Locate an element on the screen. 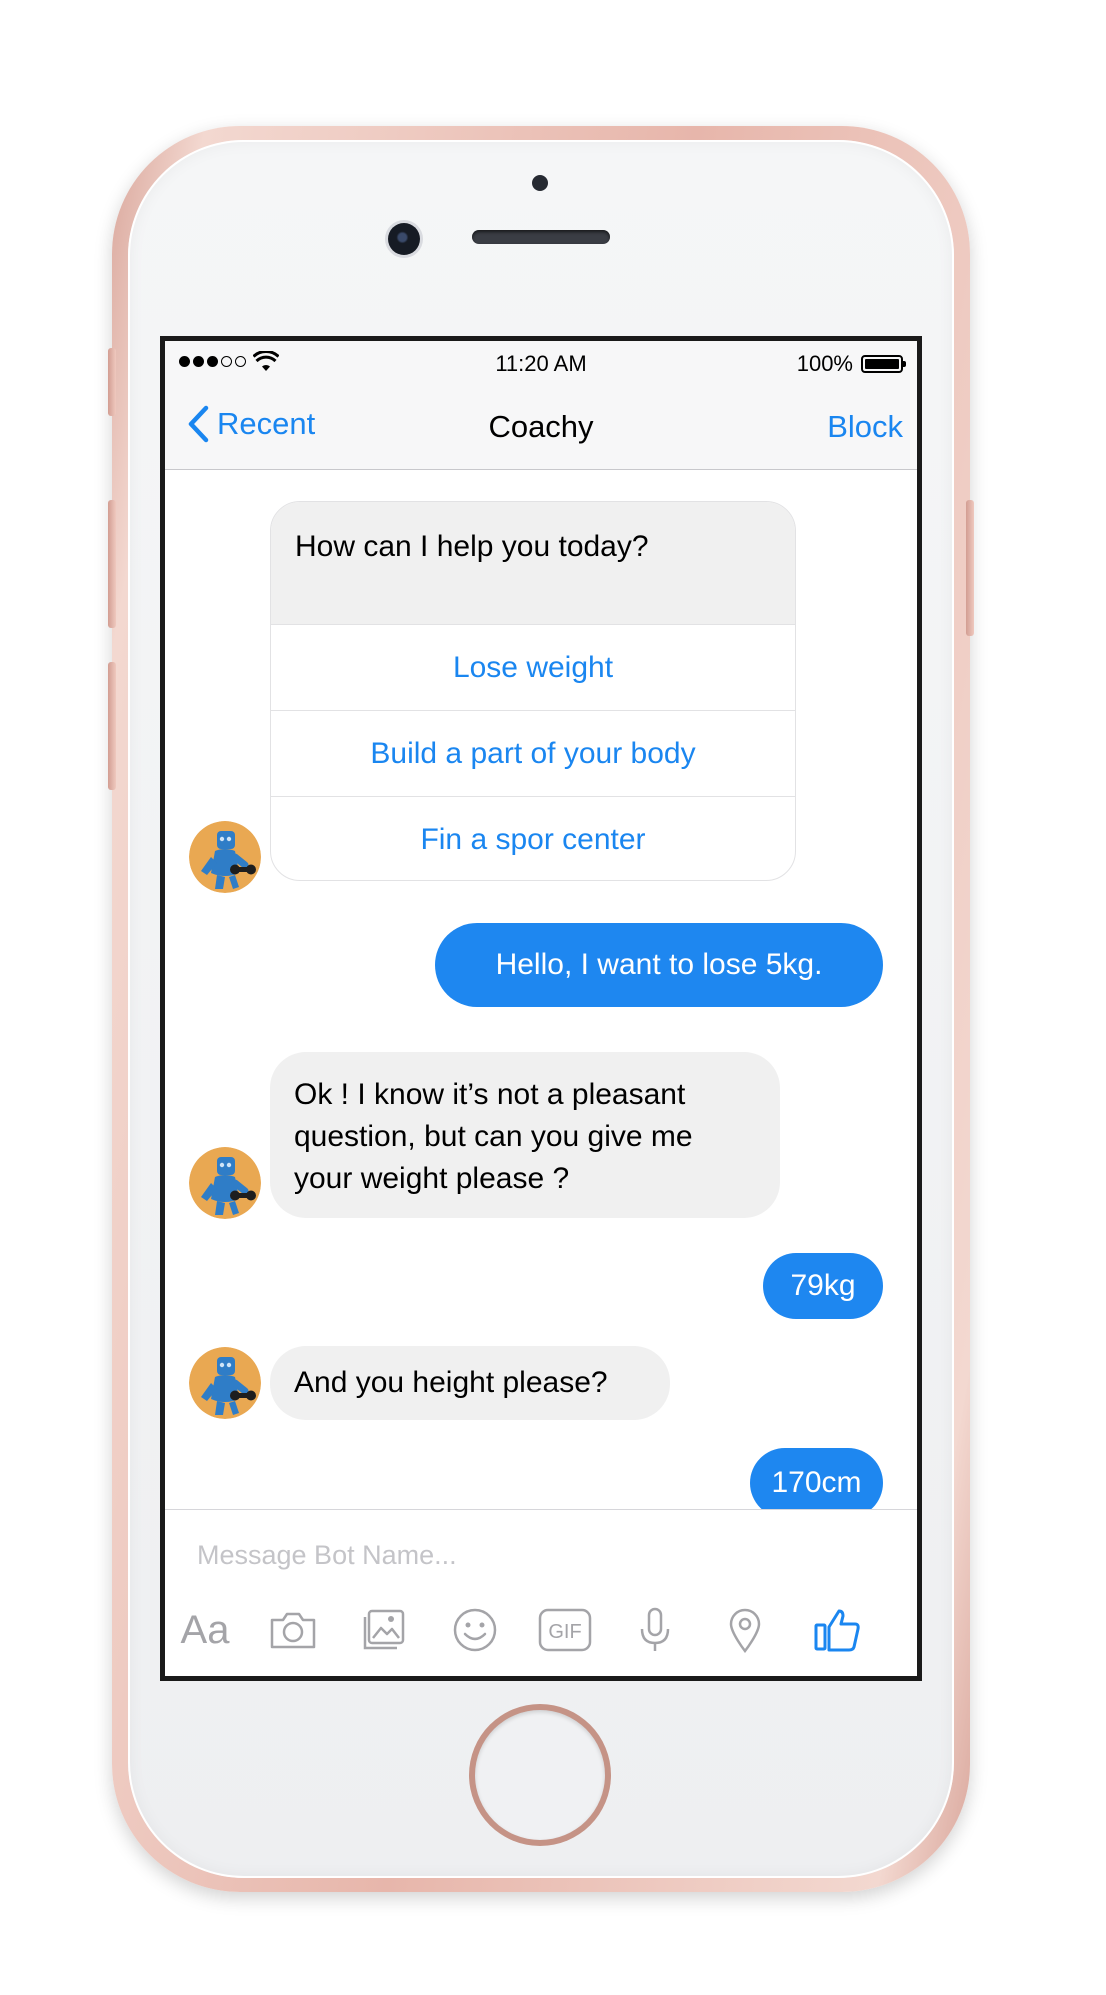  gallery-icon is located at coordinates (384, 1629).